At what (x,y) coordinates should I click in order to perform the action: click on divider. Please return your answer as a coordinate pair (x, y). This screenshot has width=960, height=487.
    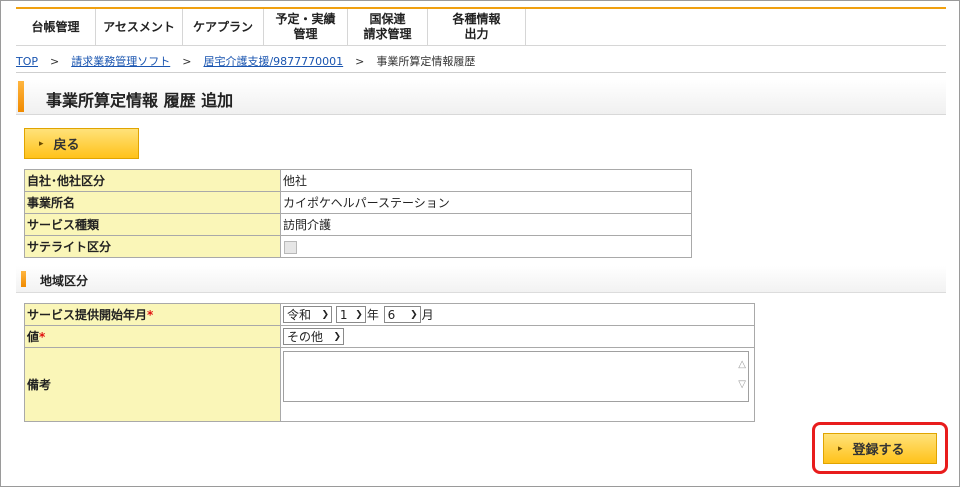
    Looking at the image, I should click on (481, 72).